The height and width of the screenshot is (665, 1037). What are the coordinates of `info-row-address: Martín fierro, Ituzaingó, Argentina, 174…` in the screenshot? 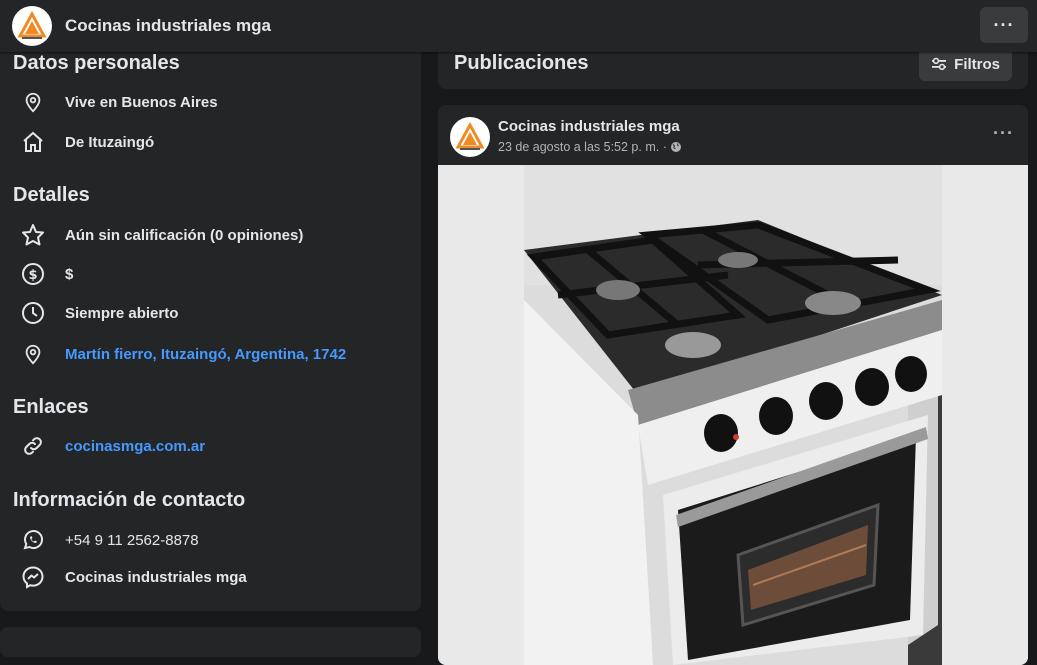 It's located at (183, 354).